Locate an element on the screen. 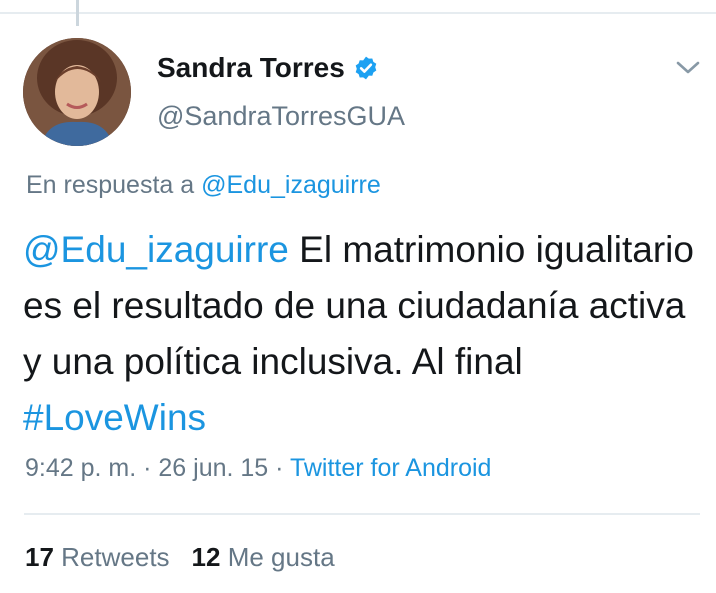 This screenshot has width=716, height=593. author-name-row: Sandra Torres is located at coordinates (268, 68).